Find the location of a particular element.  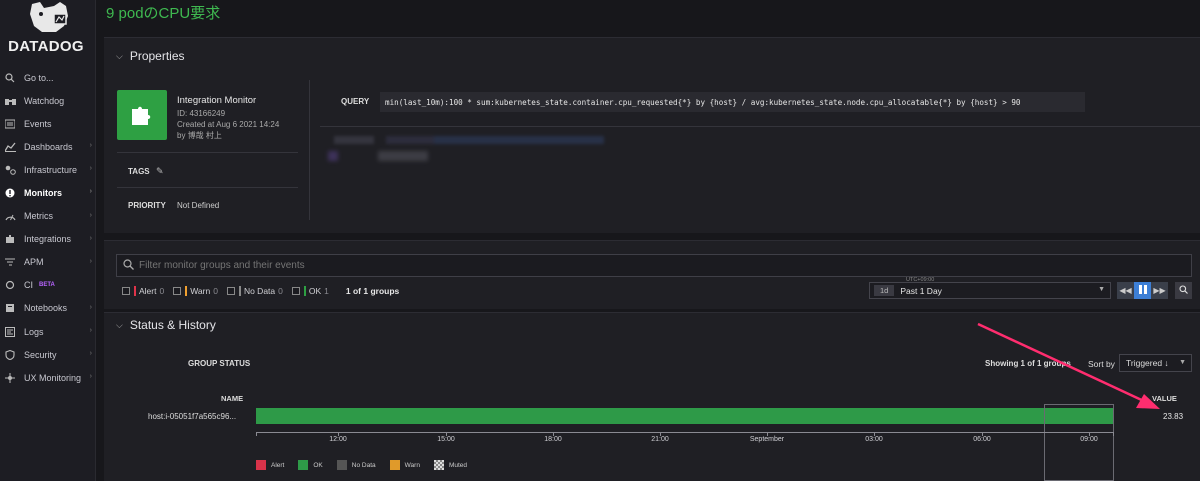

priority-label: PRIORITY is located at coordinates (147, 205).